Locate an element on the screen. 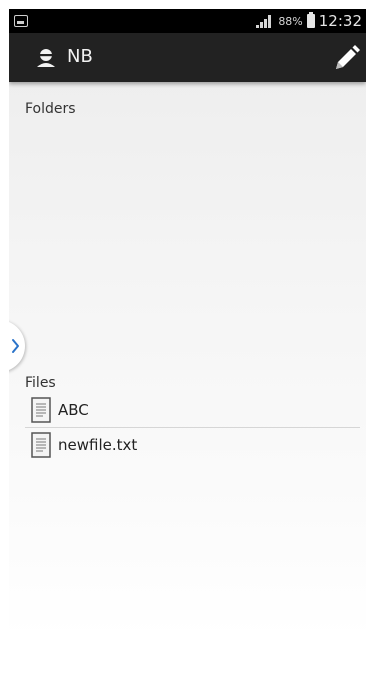 This screenshot has width=366, height=675. chevron-right-icon is located at coordinates (15, 346).